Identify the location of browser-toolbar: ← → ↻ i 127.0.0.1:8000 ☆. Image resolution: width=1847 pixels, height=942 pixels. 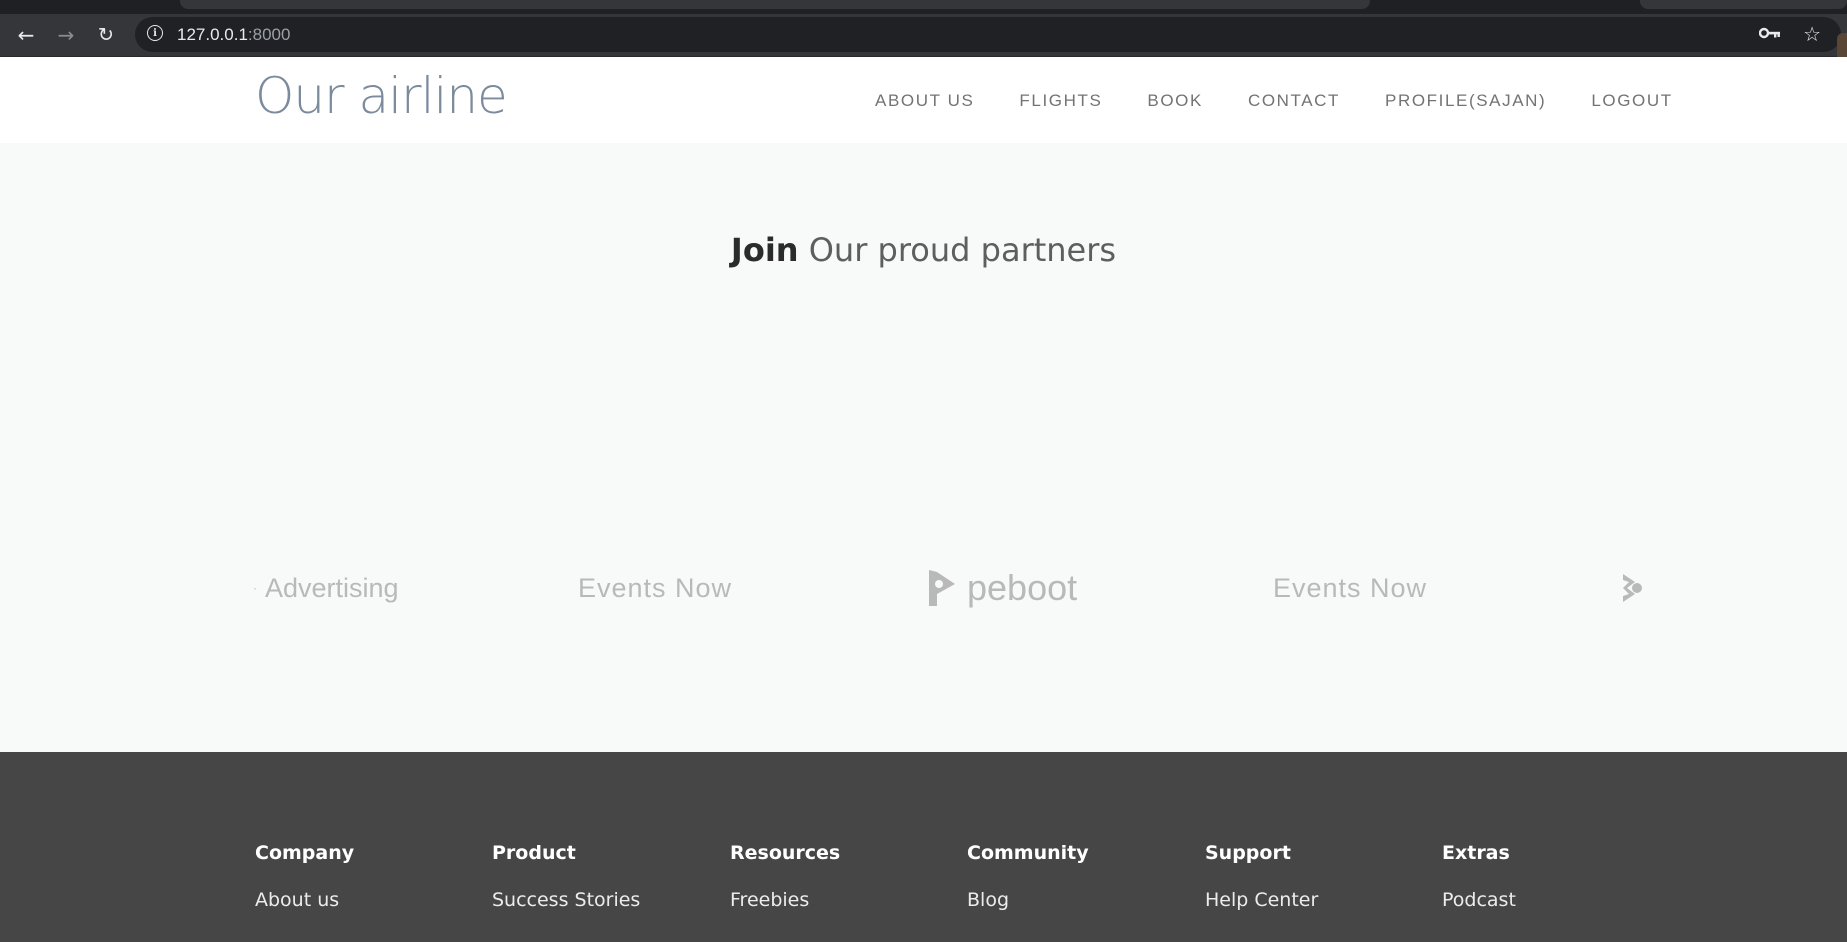
(923, 38).